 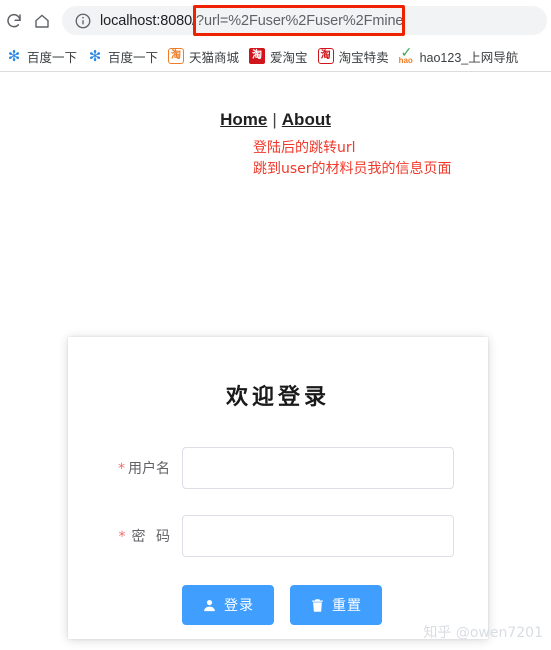 I want to click on bookmark-label: 爱淘宝, so click(x=289, y=57).